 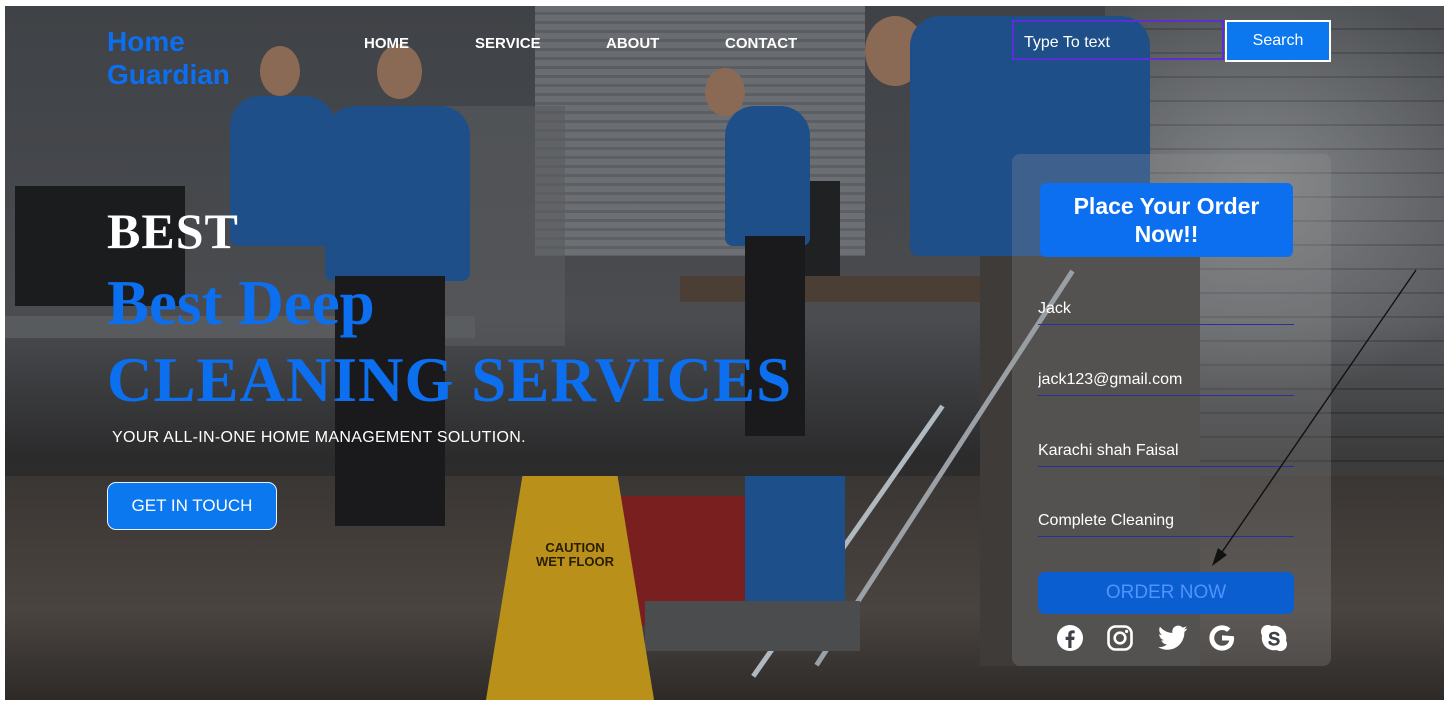 What do you see at coordinates (168, 74) in the screenshot?
I see `logo-line2: Guardian` at bounding box center [168, 74].